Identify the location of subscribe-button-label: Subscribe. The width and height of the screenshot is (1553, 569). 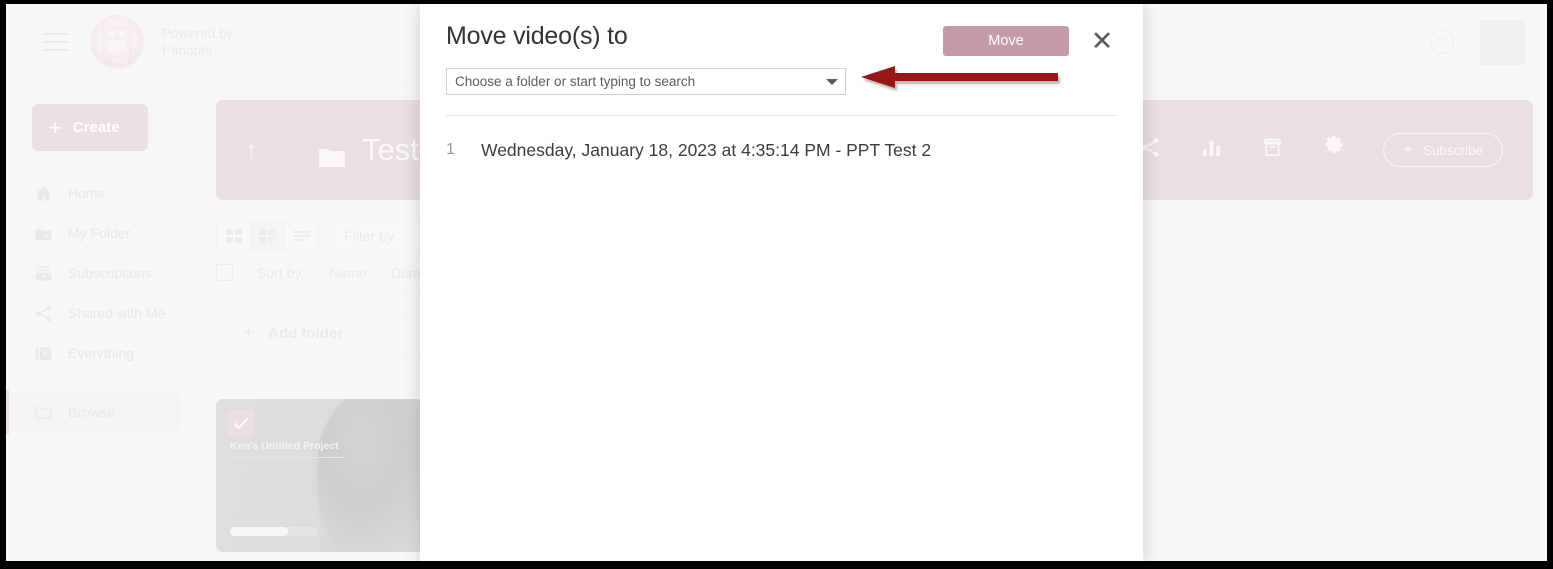
(1452, 150).